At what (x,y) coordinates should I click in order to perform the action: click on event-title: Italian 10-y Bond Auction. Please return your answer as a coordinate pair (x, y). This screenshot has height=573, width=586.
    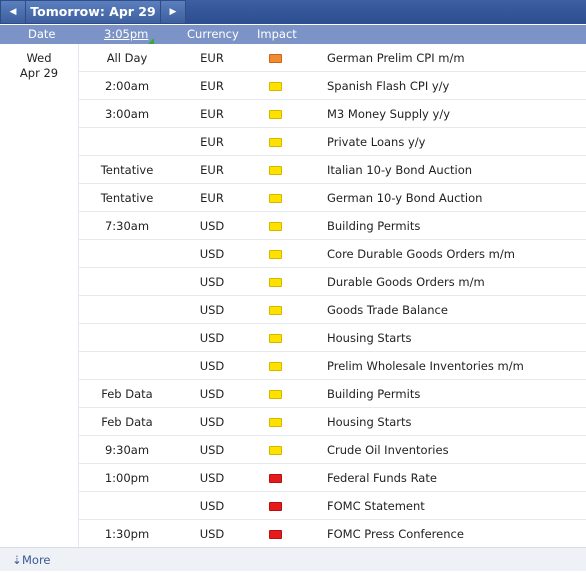
    Looking at the image, I should click on (399, 170).